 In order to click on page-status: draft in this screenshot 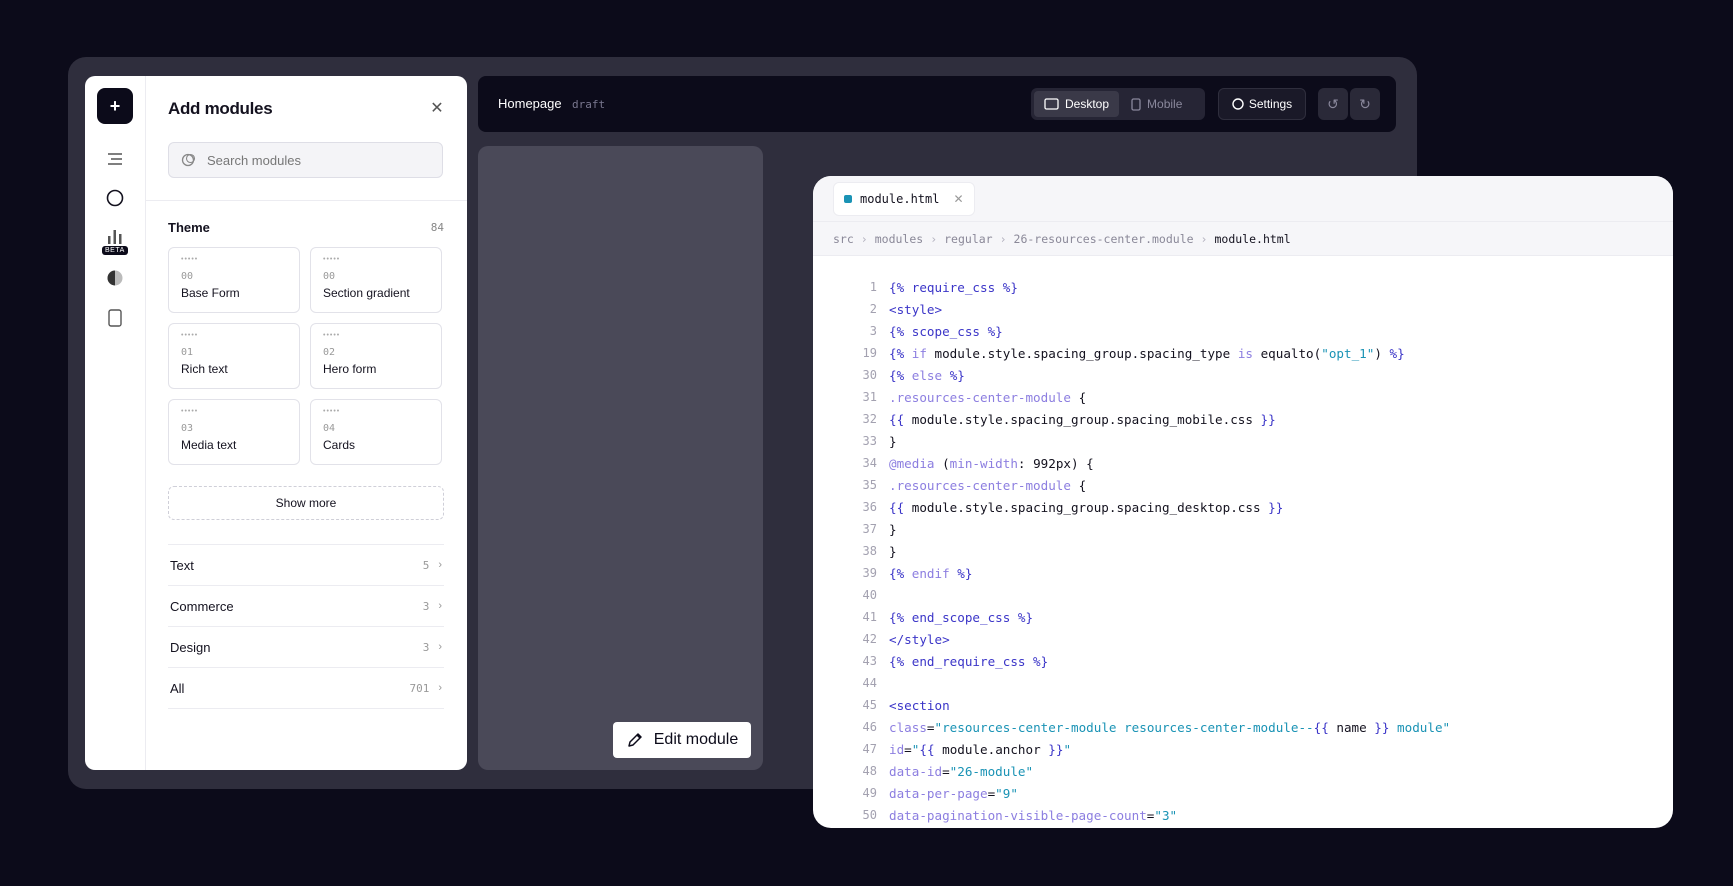, I will do `click(589, 104)`.